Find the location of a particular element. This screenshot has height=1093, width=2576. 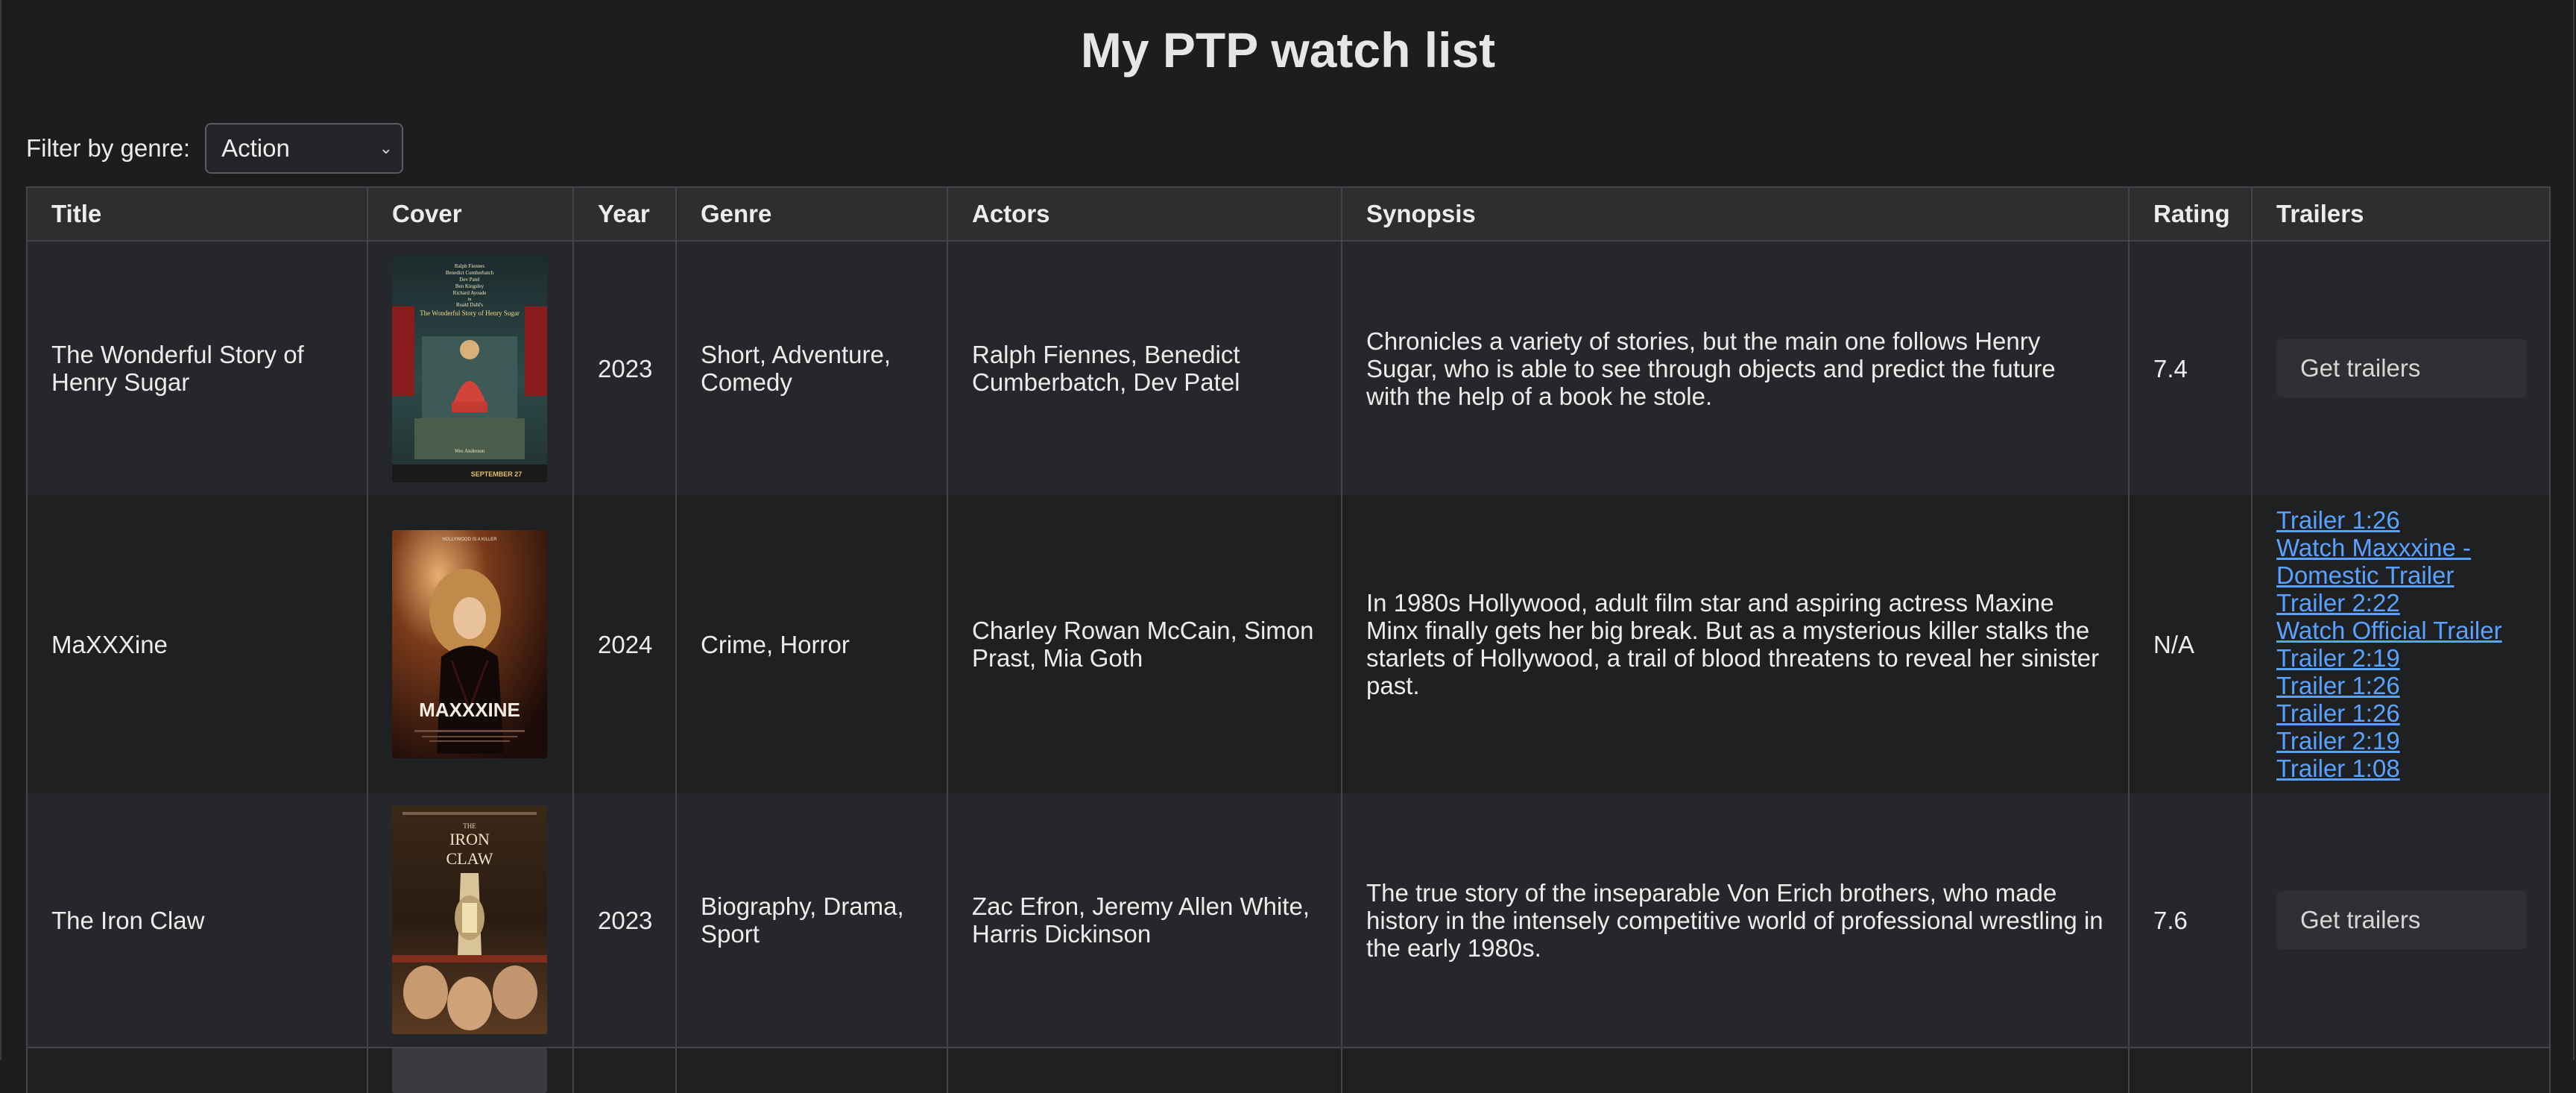

svg-text: Dev Patel is located at coordinates (469, 280).